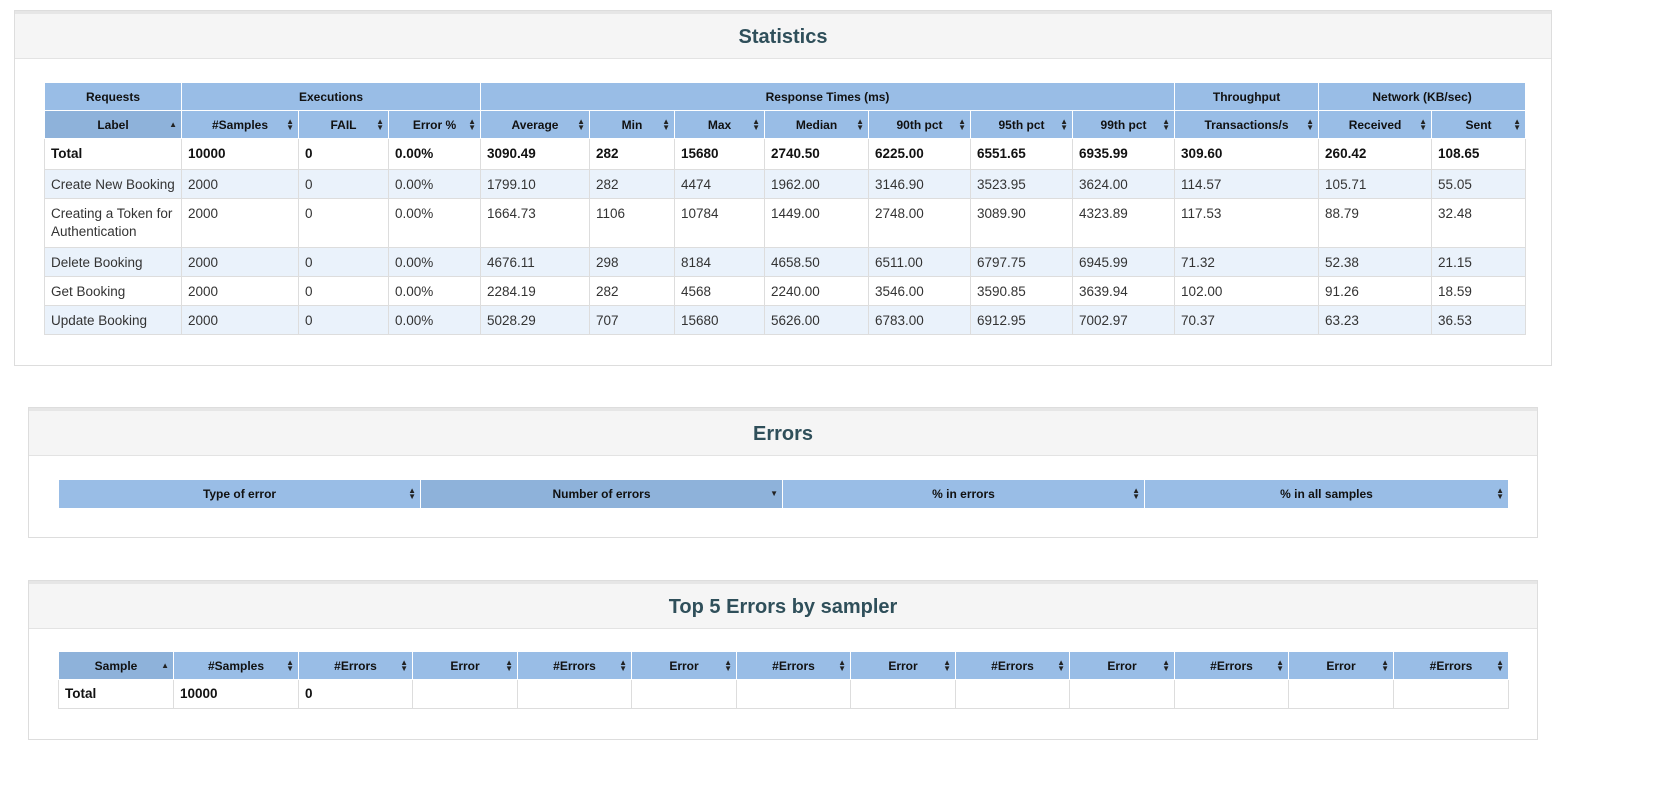 This screenshot has height=798, width=1654. I want to click on column-header-label: Max, so click(719, 124).